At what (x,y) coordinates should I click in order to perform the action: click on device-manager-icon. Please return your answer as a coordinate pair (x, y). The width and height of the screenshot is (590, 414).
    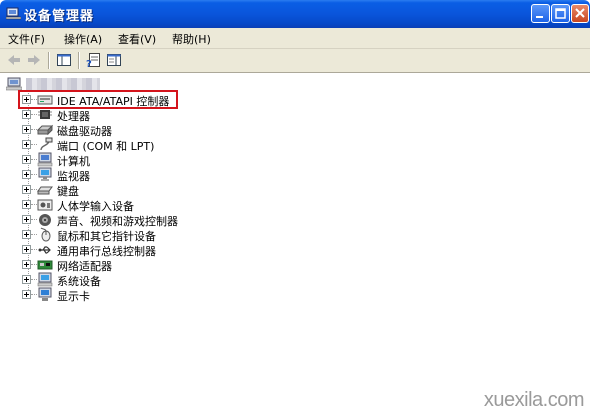
    Looking at the image, I should click on (13, 13).